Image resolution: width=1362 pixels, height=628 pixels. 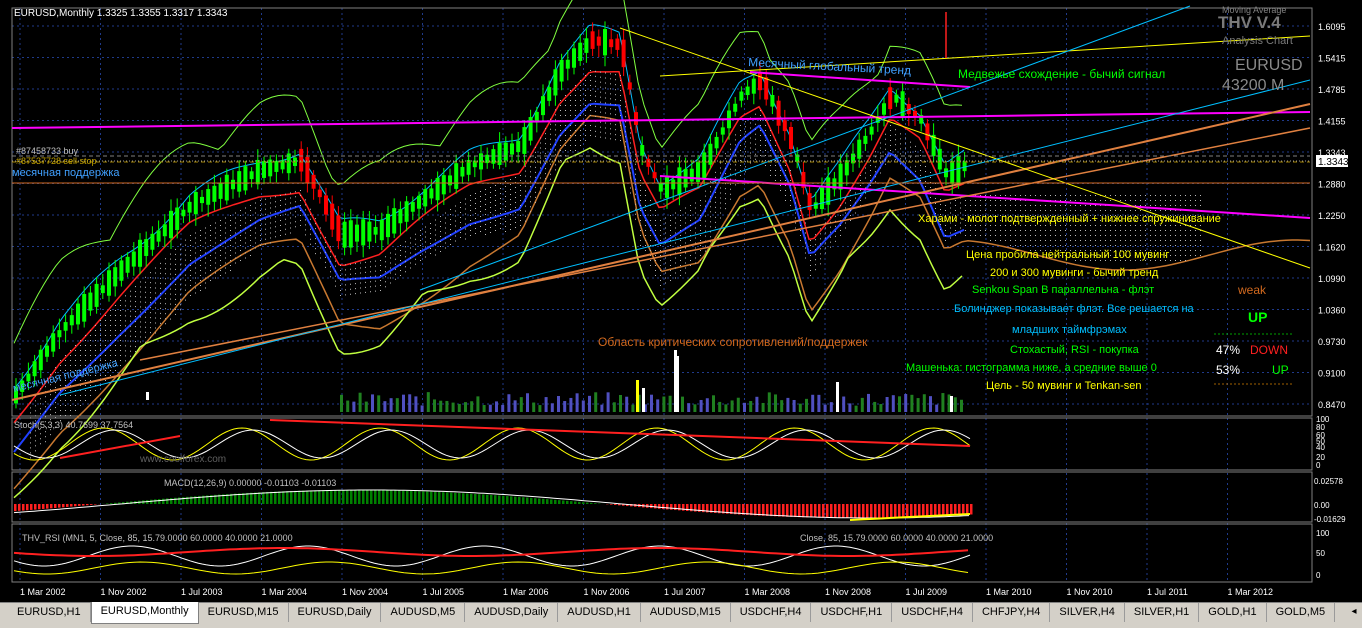 I want to click on chart-tab-eurusd-m15: EURUSD,M15, so click(x=244, y=612).